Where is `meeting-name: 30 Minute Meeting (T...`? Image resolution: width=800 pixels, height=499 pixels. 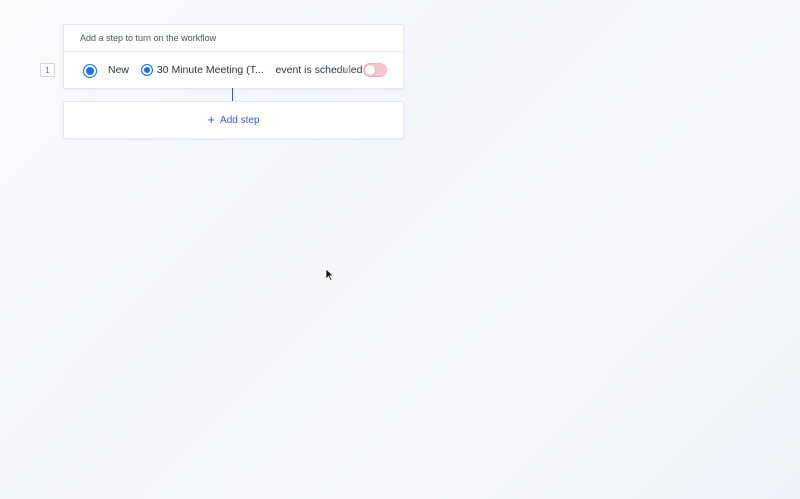 meeting-name: 30 Minute Meeting (T... is located at coordinates (210, 70).